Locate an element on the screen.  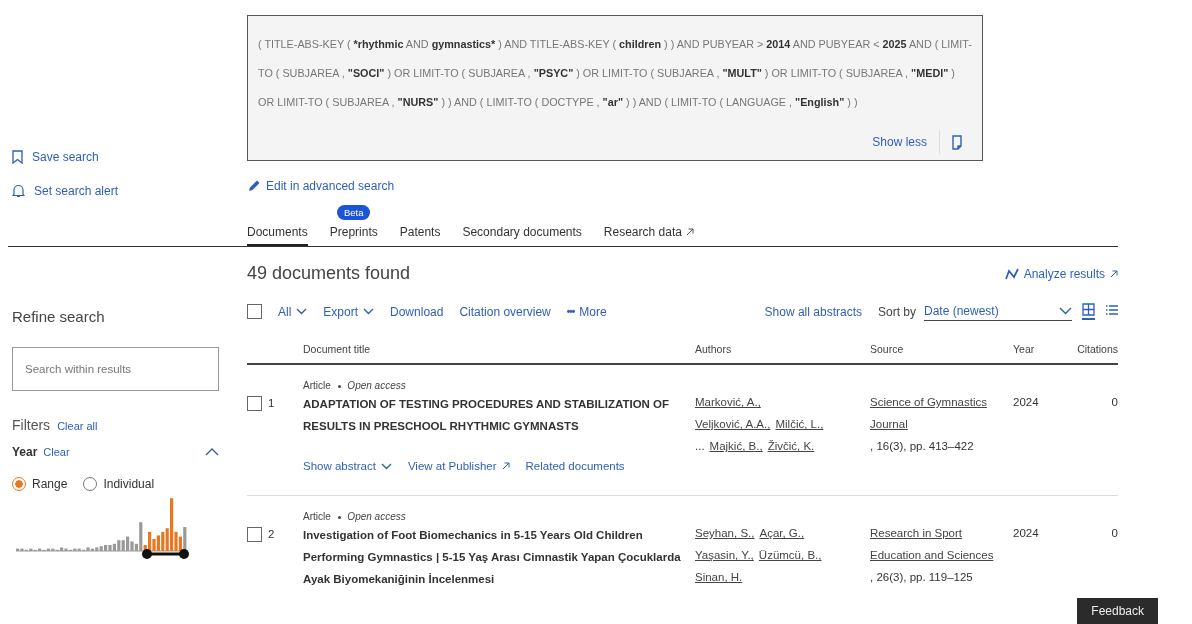
pencil-icon is located at coordinates (254, 186).